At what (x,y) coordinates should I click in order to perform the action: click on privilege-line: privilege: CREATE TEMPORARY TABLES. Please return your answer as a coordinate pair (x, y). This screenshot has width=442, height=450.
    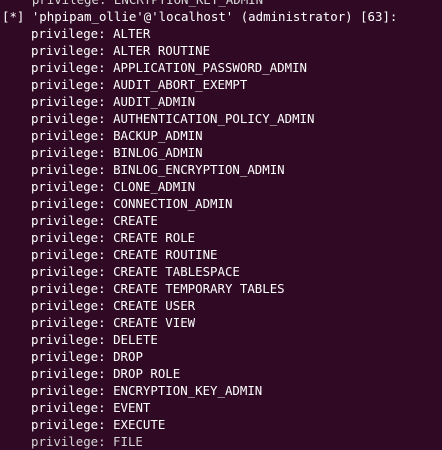
    Looking at the image, I should click on (221, 288).